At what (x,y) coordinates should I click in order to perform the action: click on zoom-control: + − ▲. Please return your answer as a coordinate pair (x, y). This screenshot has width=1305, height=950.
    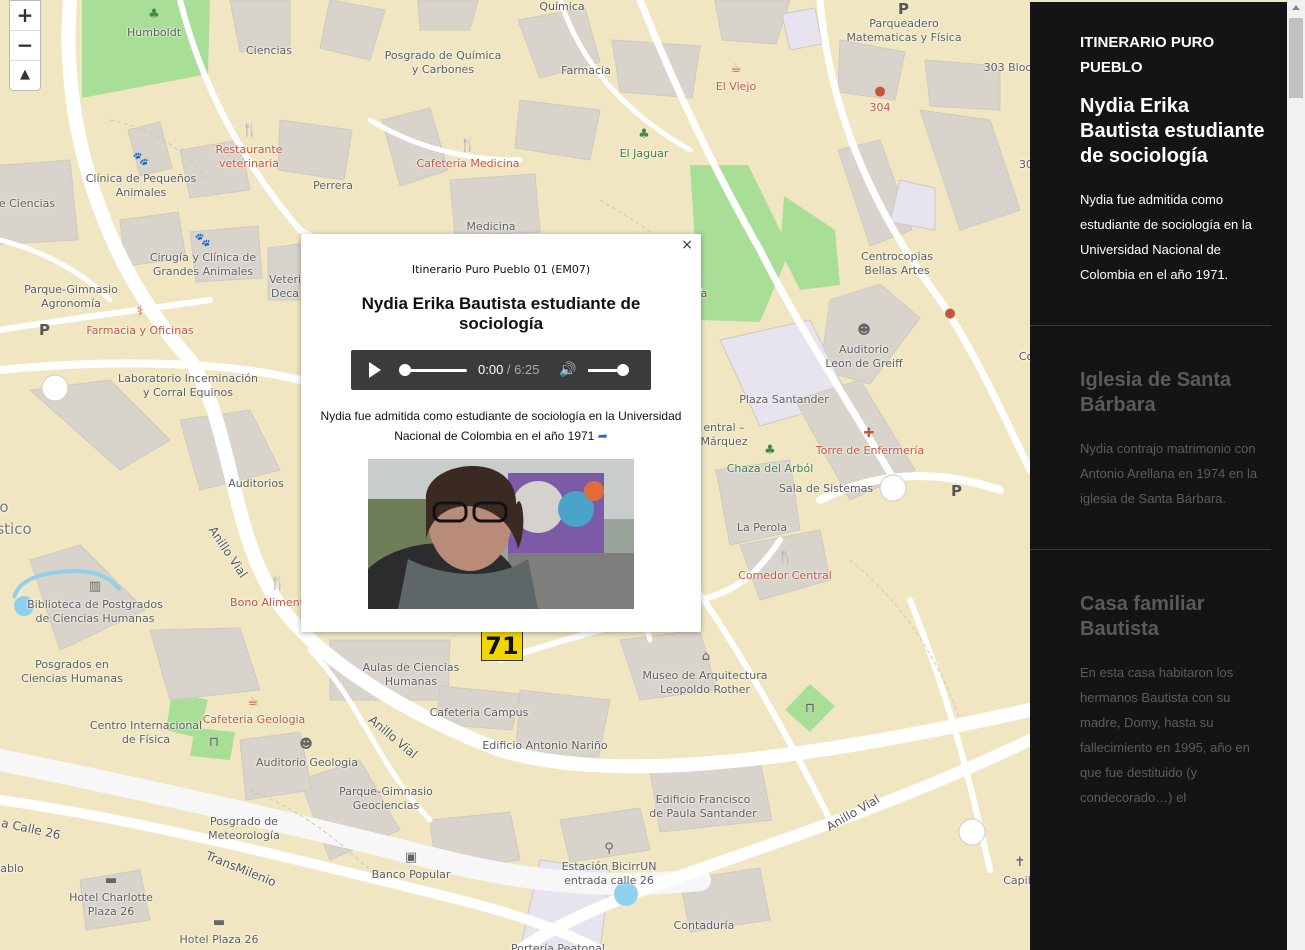
    Looking at the image, I should click on (25, 45).